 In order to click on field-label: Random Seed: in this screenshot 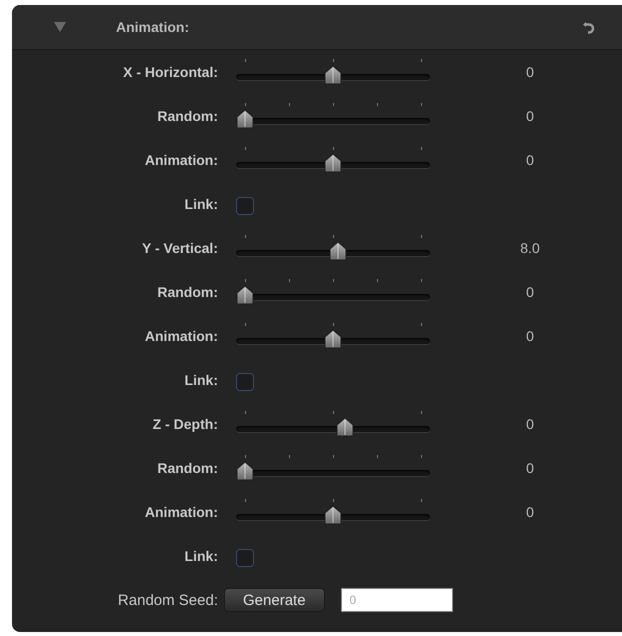, I will do `click(167, 600)`.